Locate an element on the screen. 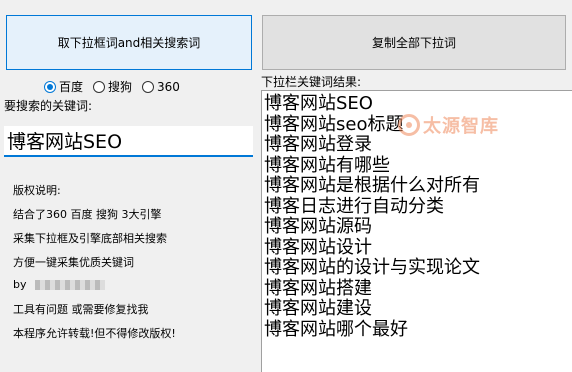 Image resolution: width=572 pixels, height=372 pixels. info-line: 方便一键采集优质关键词 is located at coordinates (73, 262).